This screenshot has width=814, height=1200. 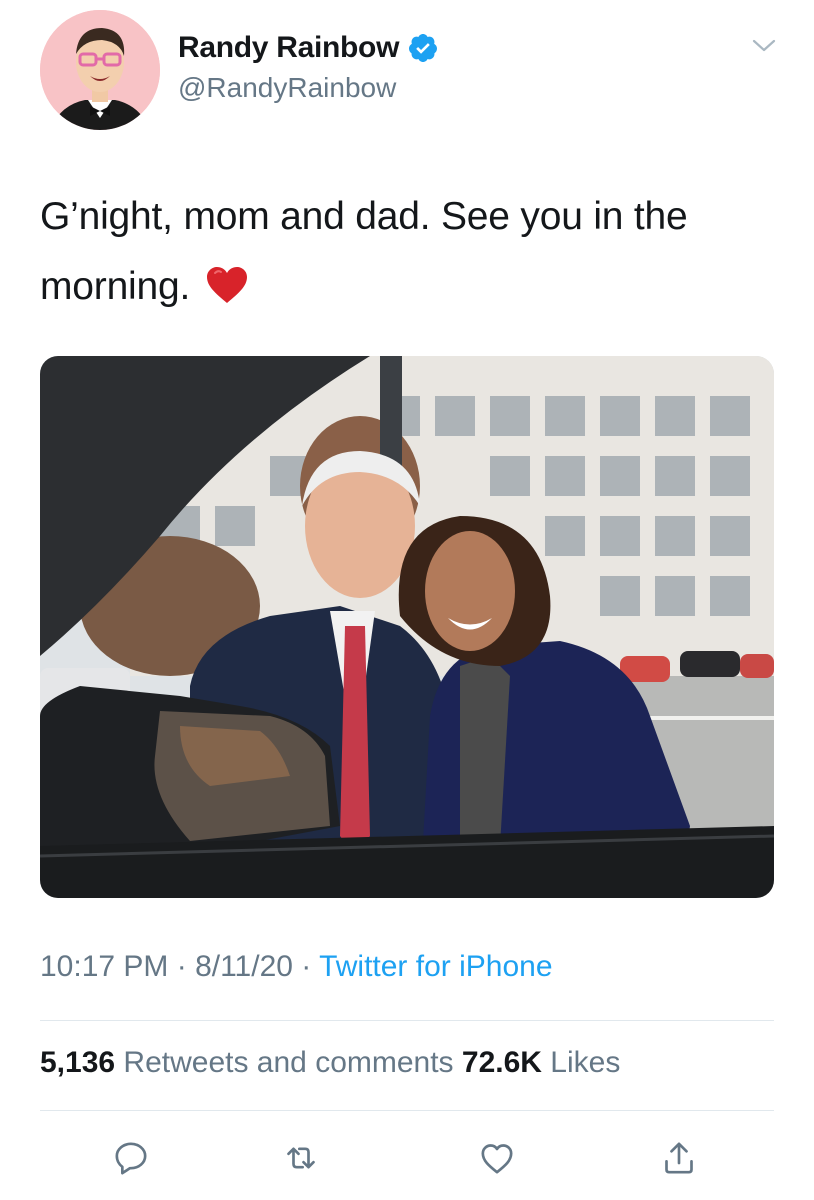 I want to click on source-link: Twitter for iPhone, so click(x=435, y=966).